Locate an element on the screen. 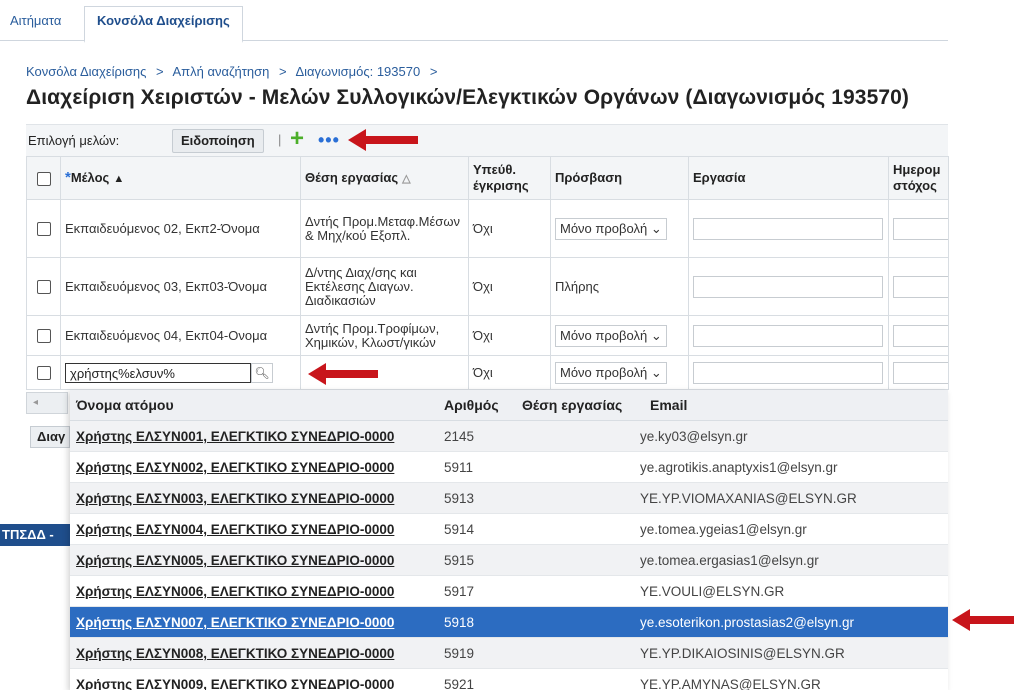  person-number: 2145 is located at coordinates (459, 436).